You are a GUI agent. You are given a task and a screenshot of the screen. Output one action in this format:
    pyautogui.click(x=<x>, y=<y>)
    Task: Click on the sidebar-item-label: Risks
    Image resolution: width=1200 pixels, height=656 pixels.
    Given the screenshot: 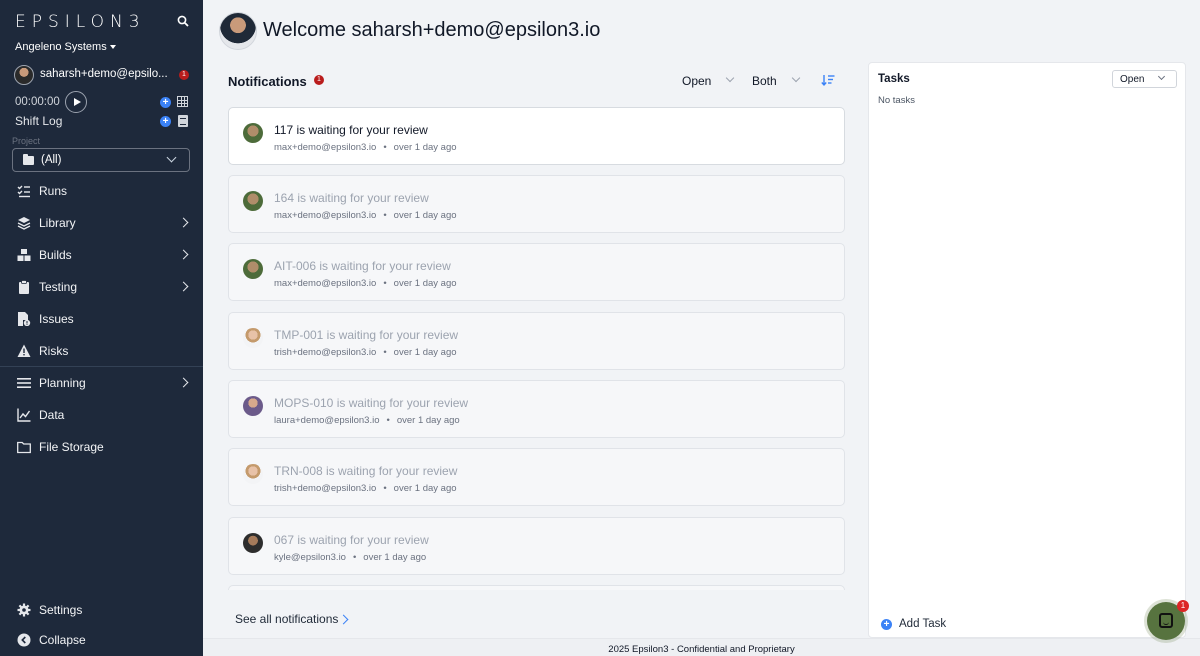 What is the action you would take?
    pyautogui.click(x=54, y=351)
    